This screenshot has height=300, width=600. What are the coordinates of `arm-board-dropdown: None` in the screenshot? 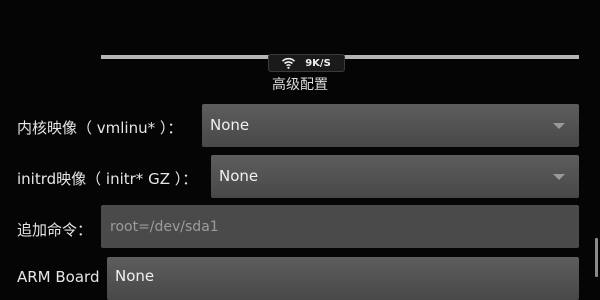 It's located at (343, 278).